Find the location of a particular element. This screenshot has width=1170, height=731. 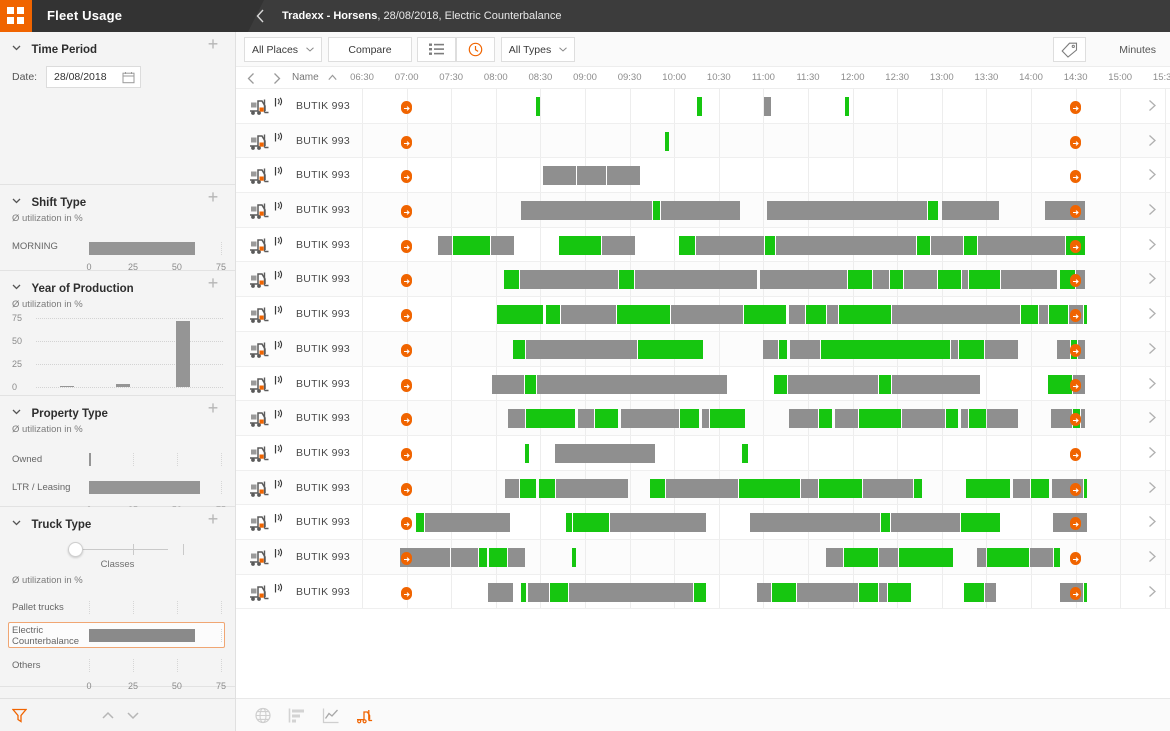

grid-squares-icon is located at coordinates (16, 16).